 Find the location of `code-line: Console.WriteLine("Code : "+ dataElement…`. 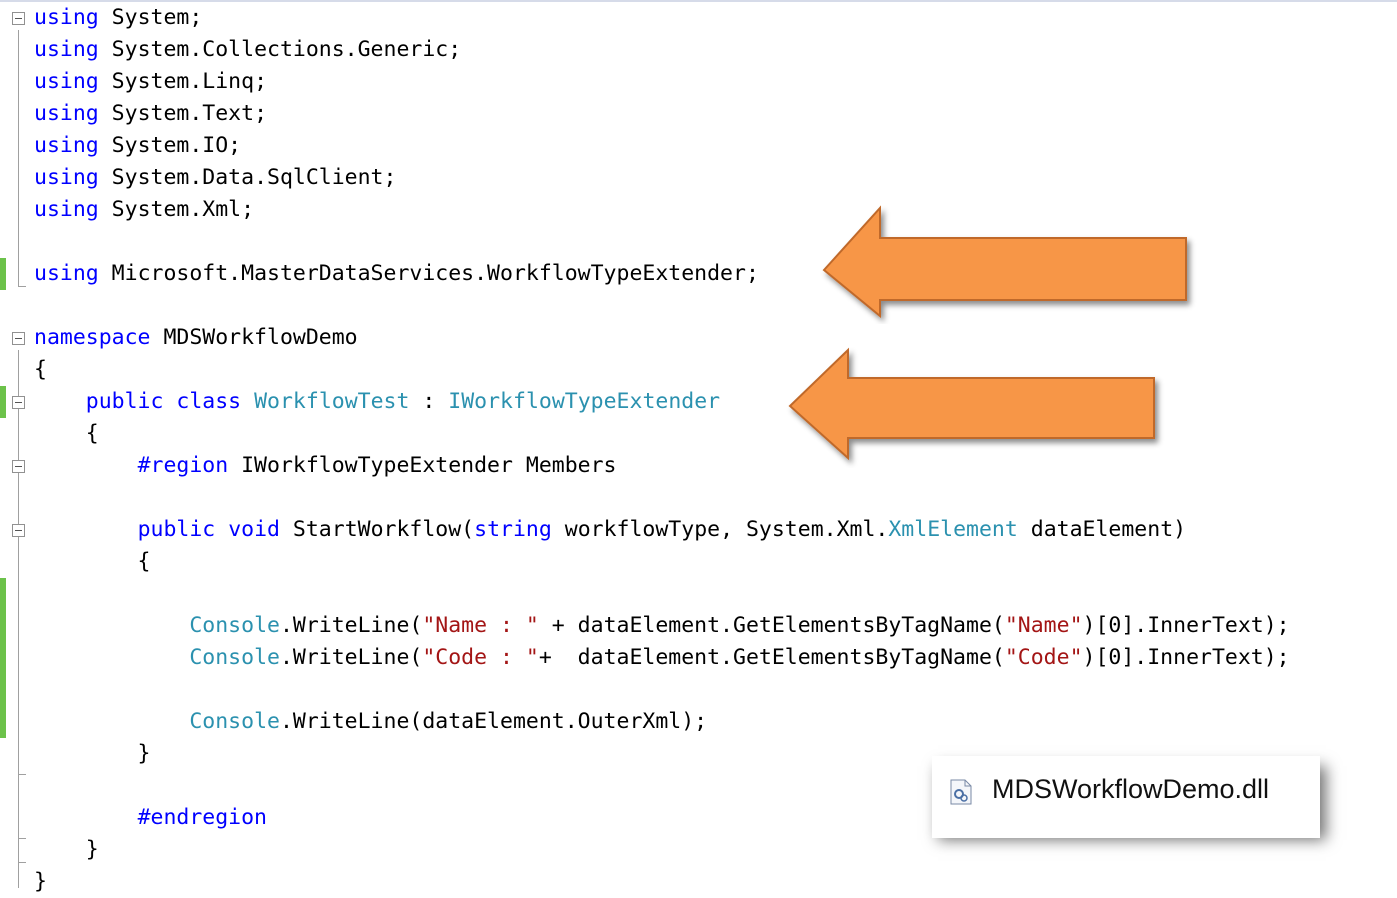

code-line: Console.WriteLine("Code : "+ dataElement… is located at coordinates (662, 658).